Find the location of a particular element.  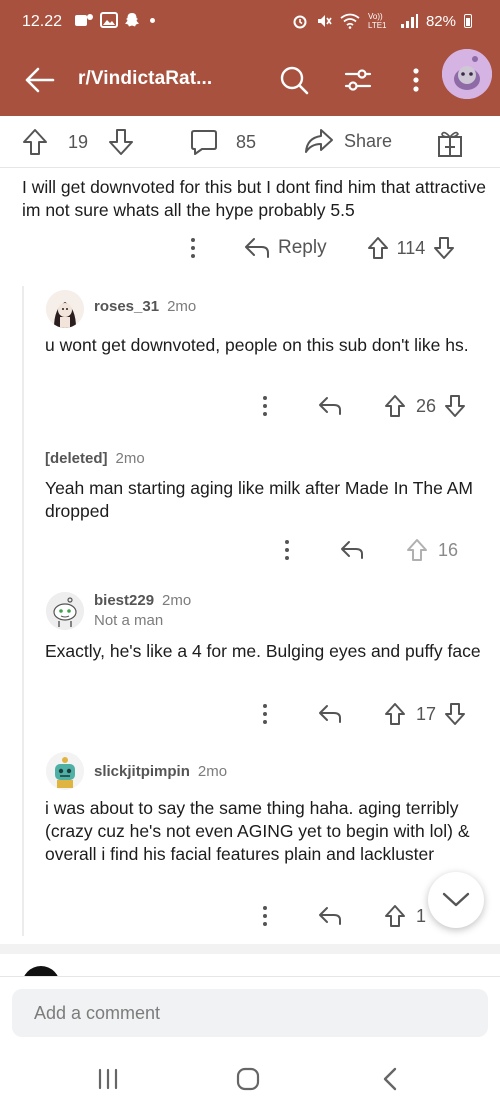

comment-meta: biest229 2mo is located at coordinates (142, 600).